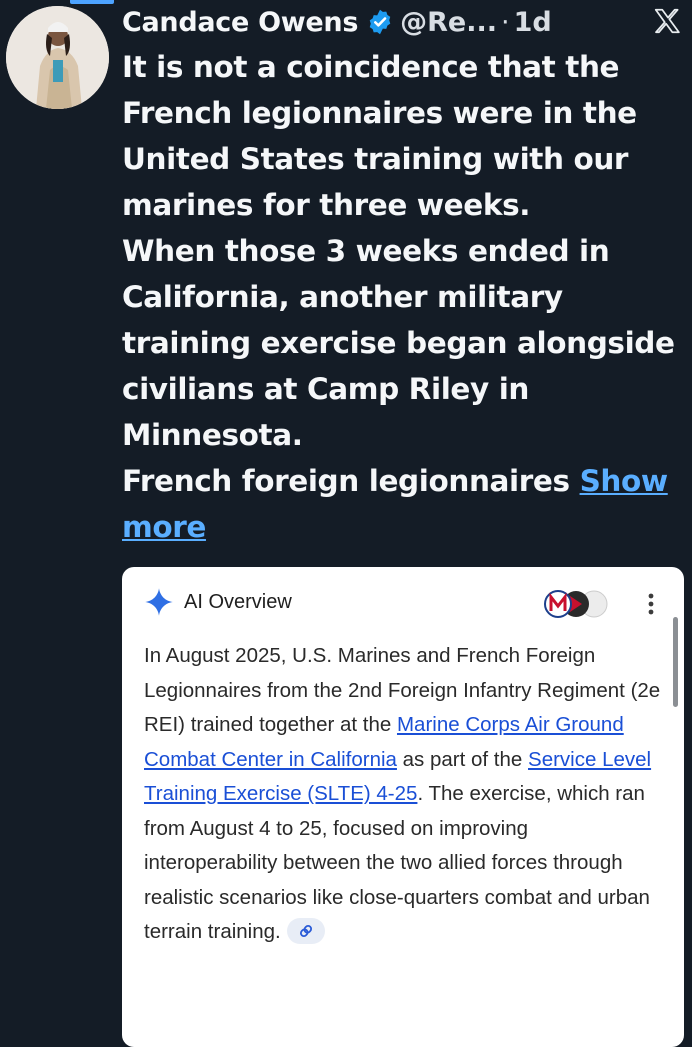 The image size is (692, 1047). Describe the element at coordinates (240, 22) in the screenshot. I see `author-name: Candace Owens` at that location.